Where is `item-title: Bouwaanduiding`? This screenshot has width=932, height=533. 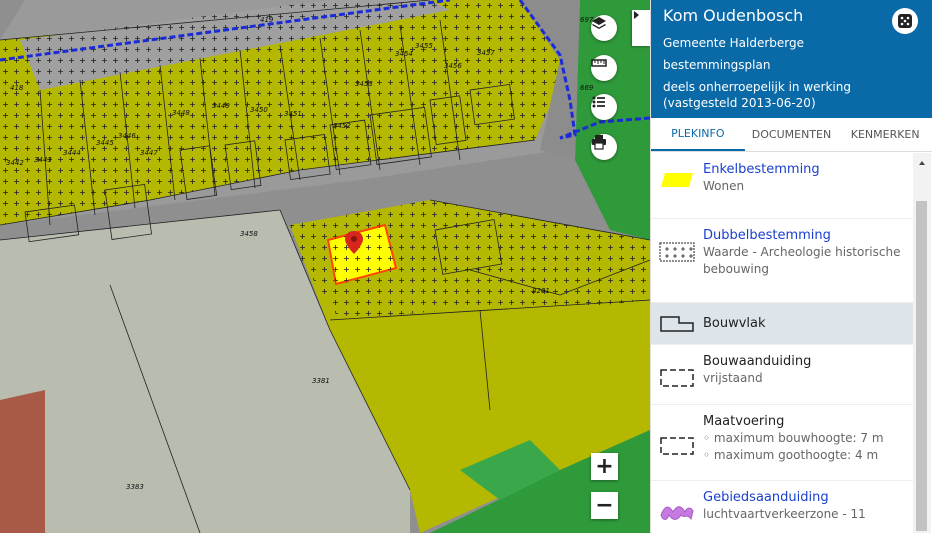
item-title: Bouwaanduiding is located at coordinates (757, 361).